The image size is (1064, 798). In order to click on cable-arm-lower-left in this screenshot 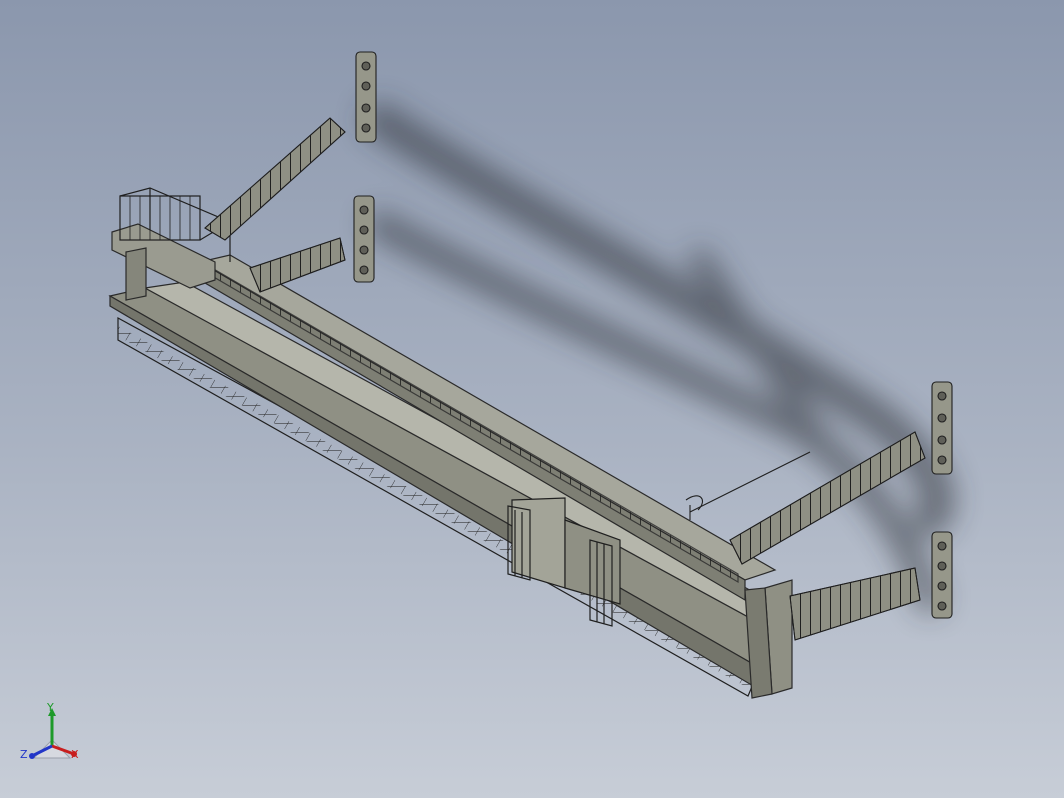, I will do `click(297, 265)`.